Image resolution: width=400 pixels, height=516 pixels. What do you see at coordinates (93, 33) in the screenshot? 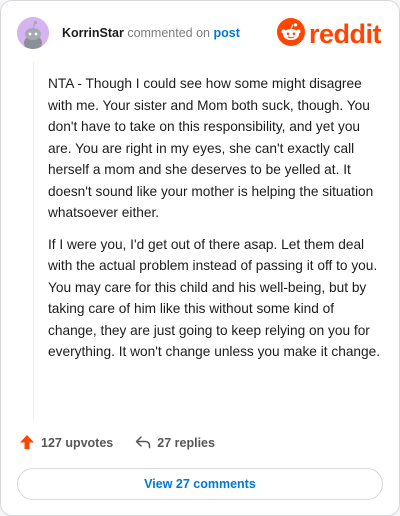
I see `username-link: KorrinStar` at bounding box center [93, 33].